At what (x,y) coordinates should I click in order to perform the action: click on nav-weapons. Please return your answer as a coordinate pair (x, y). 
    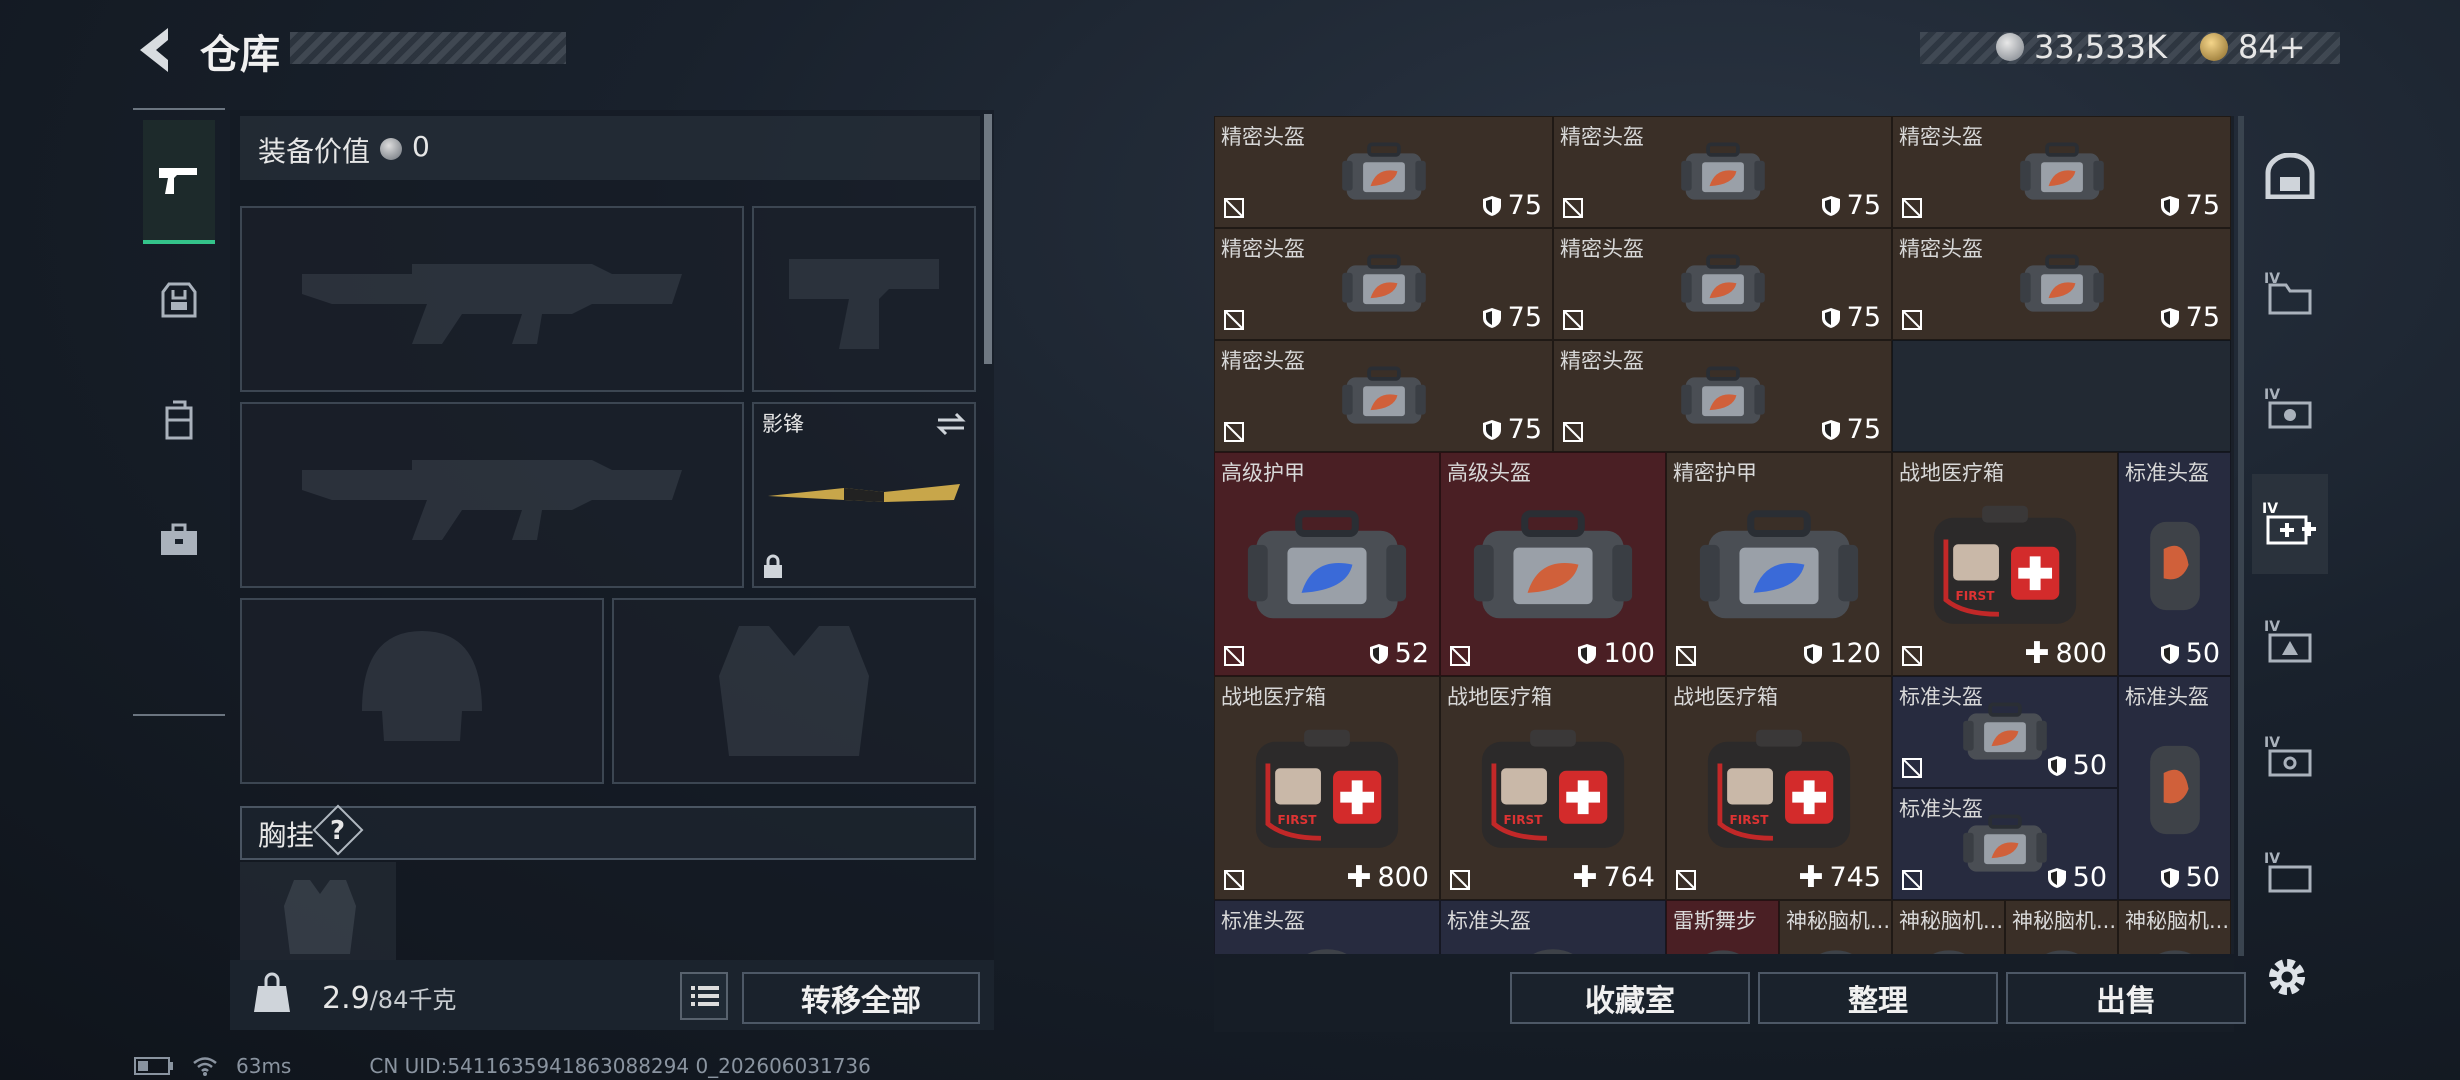
    Looking at the image, I should click on (179, 182).